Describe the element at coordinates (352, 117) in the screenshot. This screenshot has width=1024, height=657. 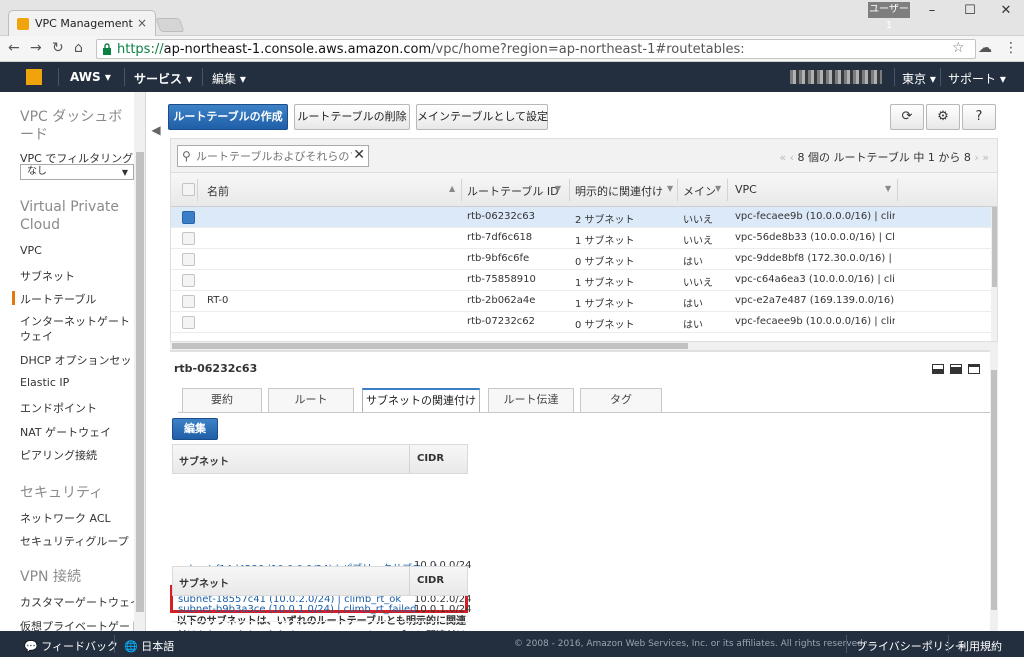
I see `delete-route-table-button: ルートテーブルの削除` at that location.